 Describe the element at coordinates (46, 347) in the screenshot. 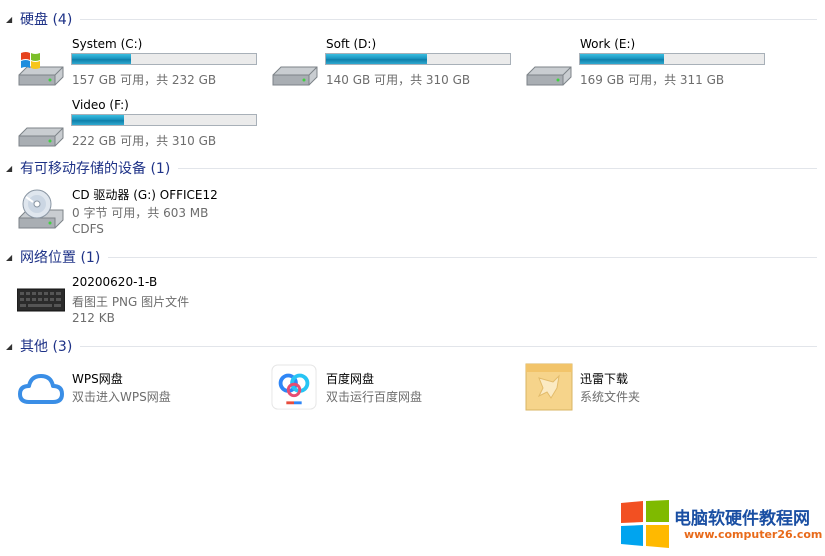

I see `group-title: 其他 (3)` at that location.